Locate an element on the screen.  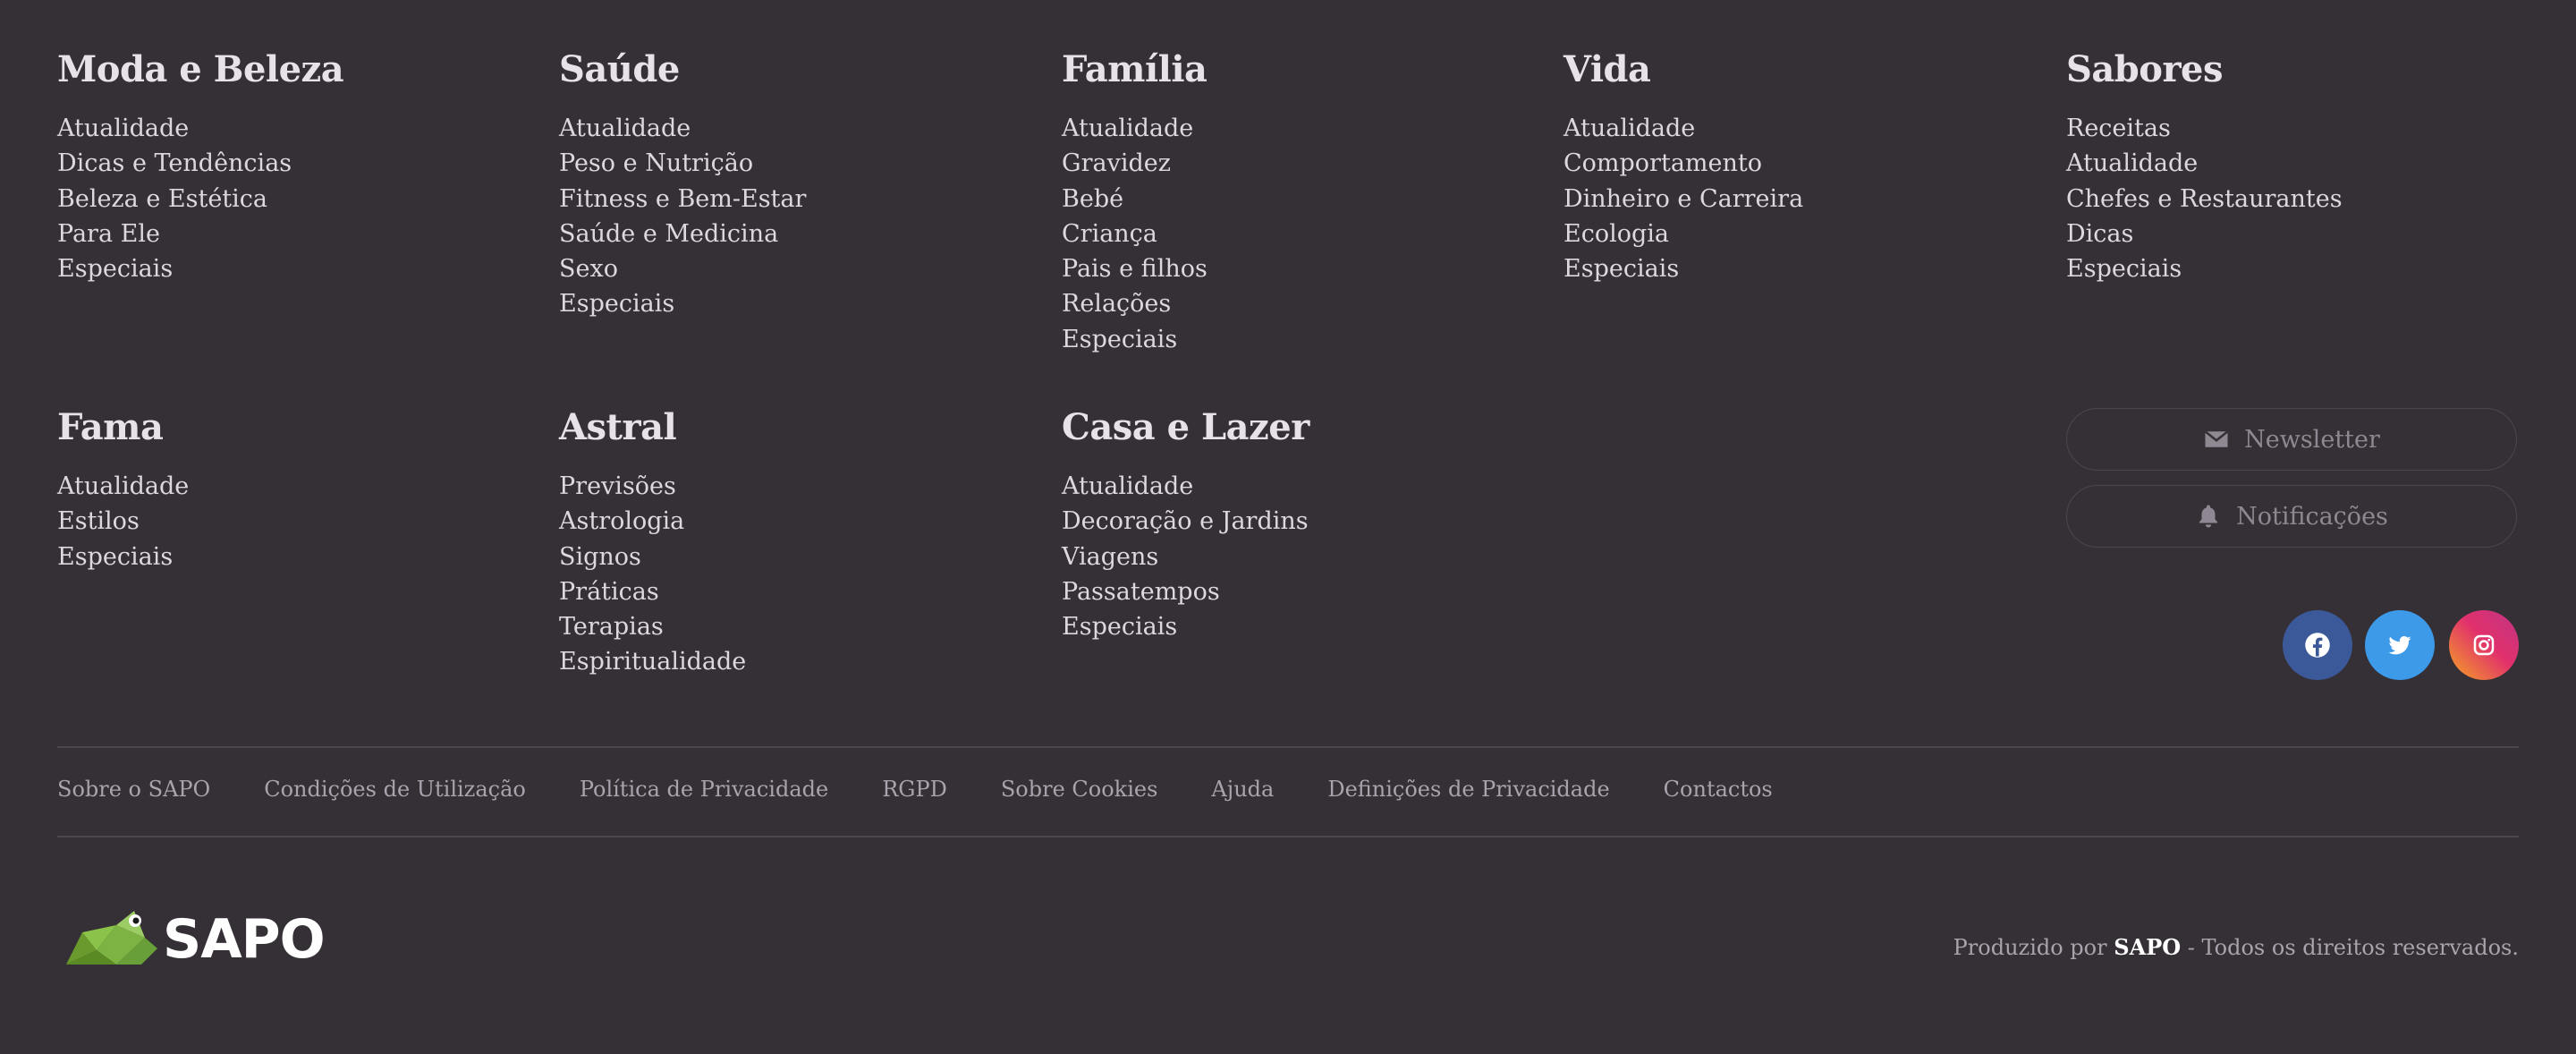
newsletter-label: Newsletter is located at coordinates (2312, 439).